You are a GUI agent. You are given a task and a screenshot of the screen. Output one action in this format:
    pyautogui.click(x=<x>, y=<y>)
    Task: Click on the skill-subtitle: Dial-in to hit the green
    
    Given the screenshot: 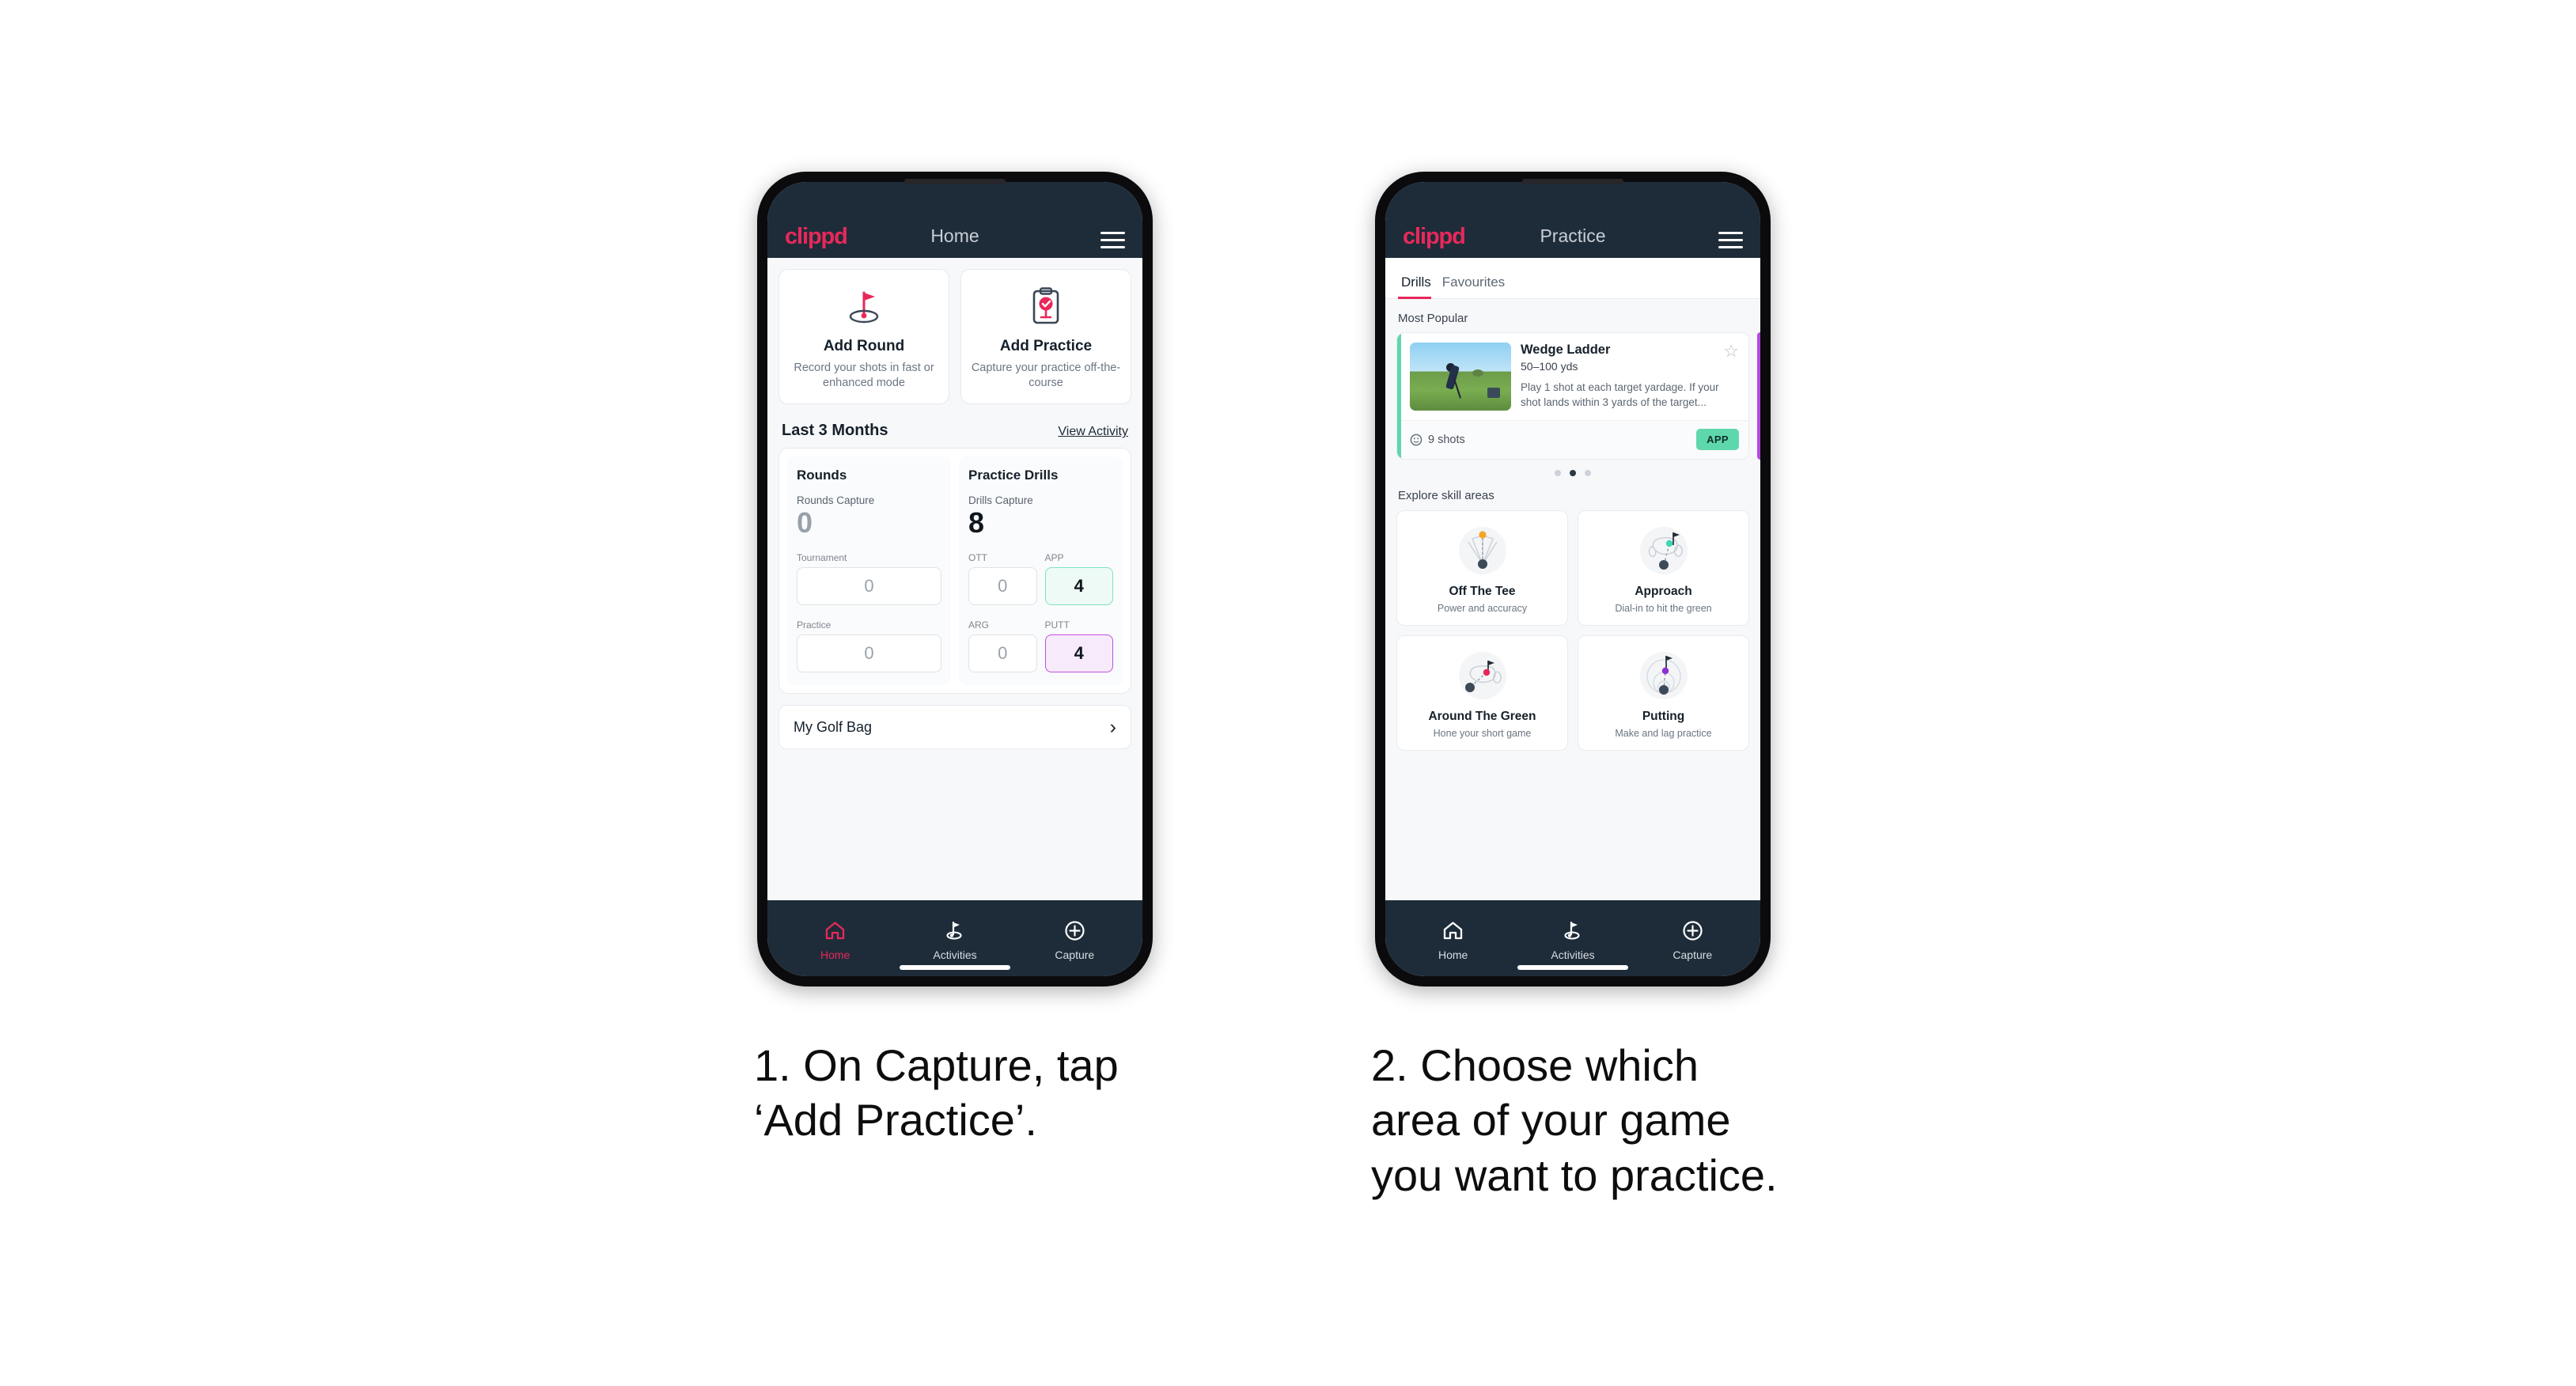 What is the action you would take?
    pyautogui.click(x=1663, y=608)
    